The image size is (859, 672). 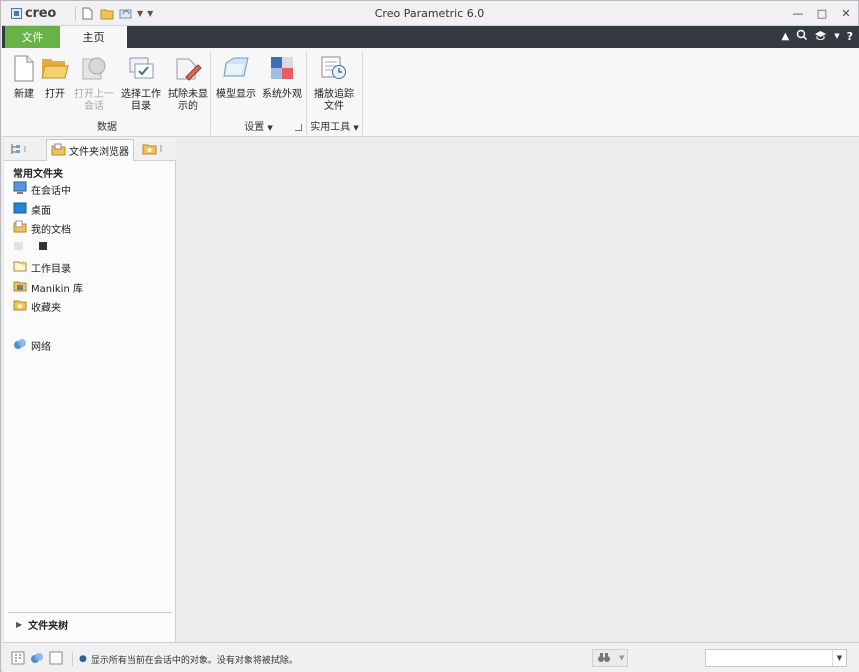 What do you see at coordinates (141, 68) in the screenshot?
I see `select-working-directory-icon` at bounding box center [141, 68].